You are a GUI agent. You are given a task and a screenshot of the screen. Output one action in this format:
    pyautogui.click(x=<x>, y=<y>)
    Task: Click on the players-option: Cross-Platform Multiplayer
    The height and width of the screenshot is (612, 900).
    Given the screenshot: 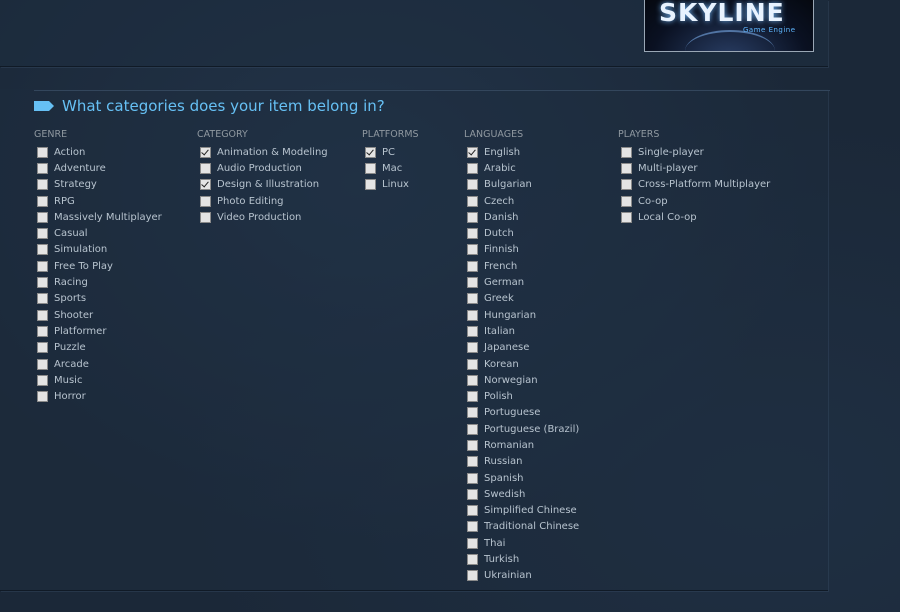 What is the action you would take?
    pyautogui.click(x=694, y=185)
    